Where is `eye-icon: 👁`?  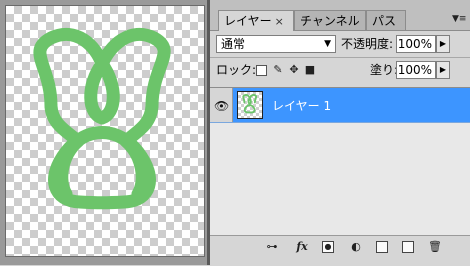
eye-icon: 👁 is located at coordinates (222, 106).